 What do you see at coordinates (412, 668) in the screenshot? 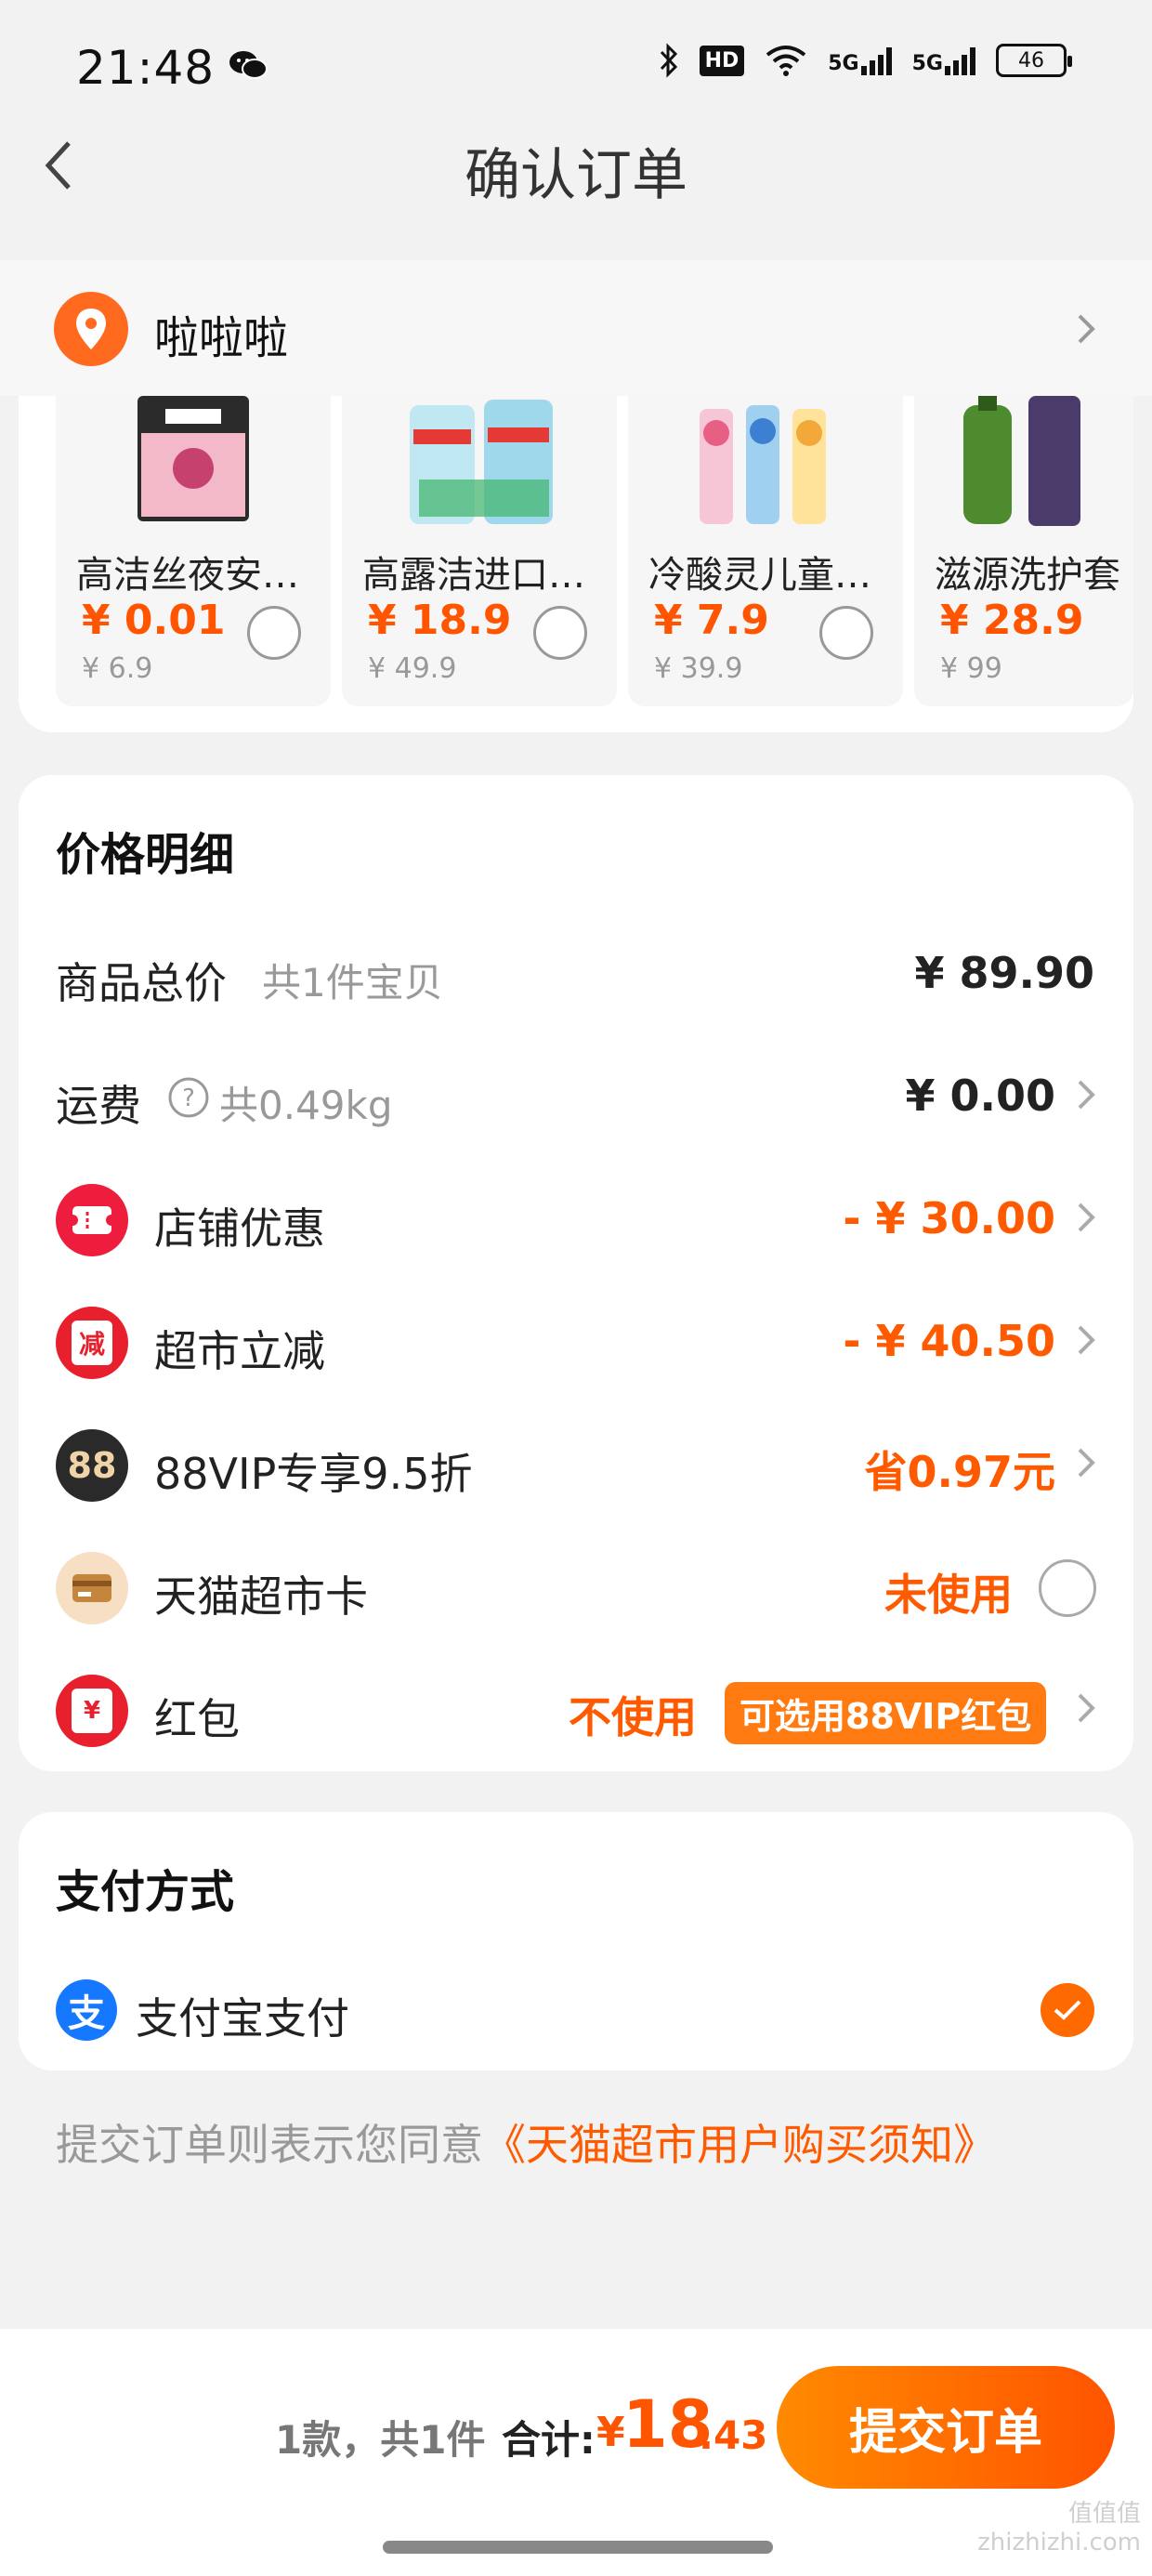
I see `product-original-price: ¥ 49.9` at bounding box center [412, 668].